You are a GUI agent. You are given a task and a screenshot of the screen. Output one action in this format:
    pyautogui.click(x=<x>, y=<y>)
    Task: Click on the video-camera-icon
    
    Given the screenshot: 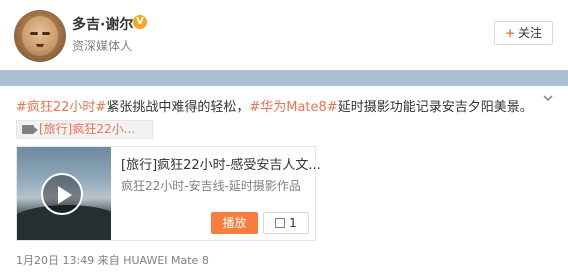 What is the action you would take?
    pyautogui.click(x=30, y=129)
    